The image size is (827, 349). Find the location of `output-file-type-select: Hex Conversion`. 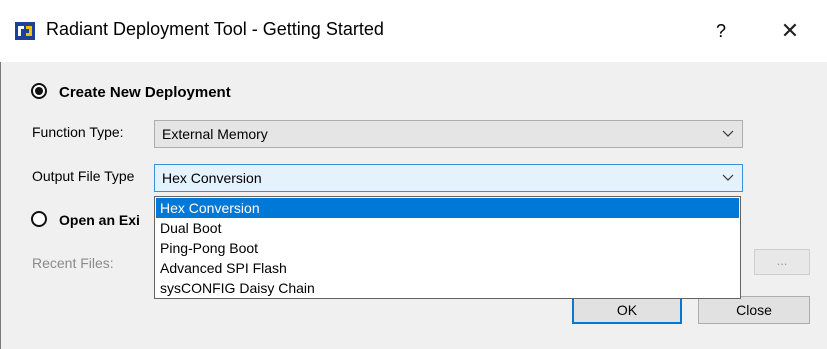

output-file-type-select: Hex Conversion is located at coordinates (448, 178).